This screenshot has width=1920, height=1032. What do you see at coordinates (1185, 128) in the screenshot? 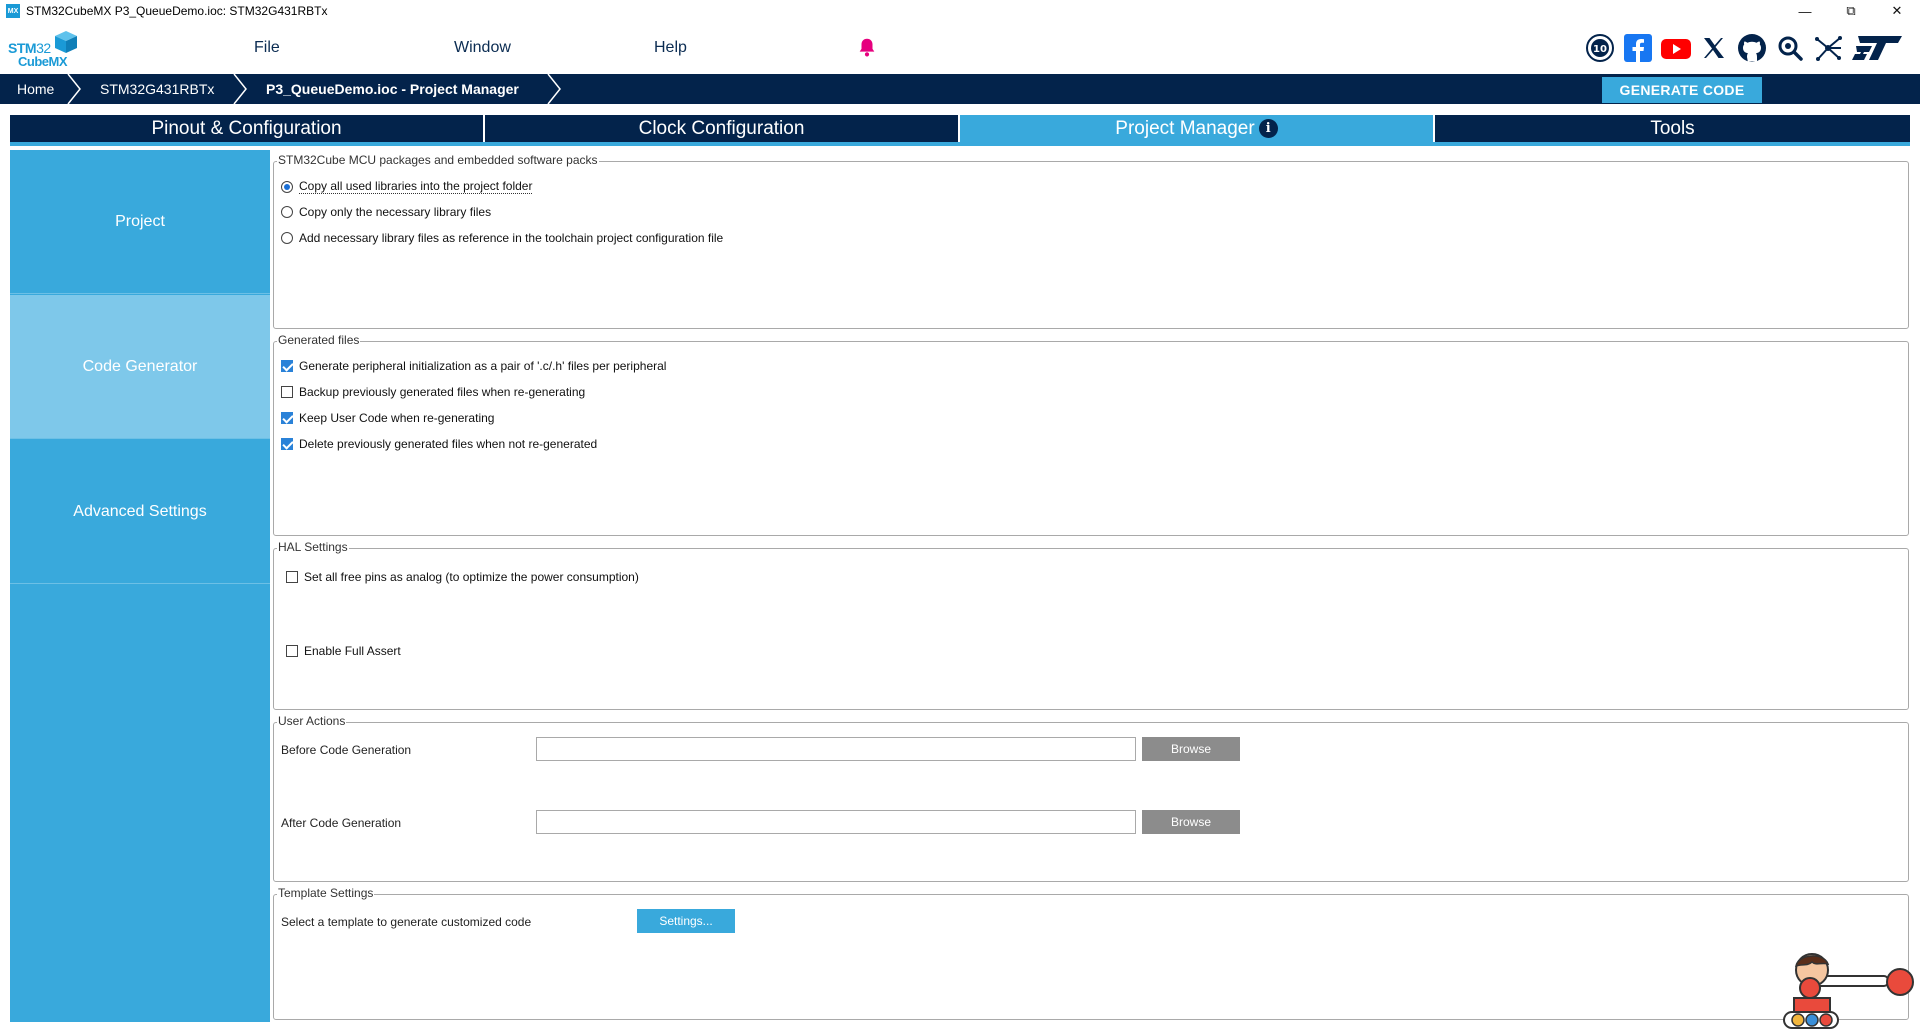
I see `tab-label: Project Manager` at bounding box center [1185, 128].